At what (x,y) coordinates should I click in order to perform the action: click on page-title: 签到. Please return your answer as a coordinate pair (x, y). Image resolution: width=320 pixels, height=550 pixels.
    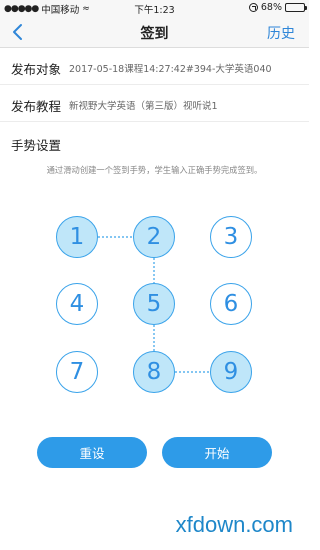
    Looking at the image, I should click on (154, 34).